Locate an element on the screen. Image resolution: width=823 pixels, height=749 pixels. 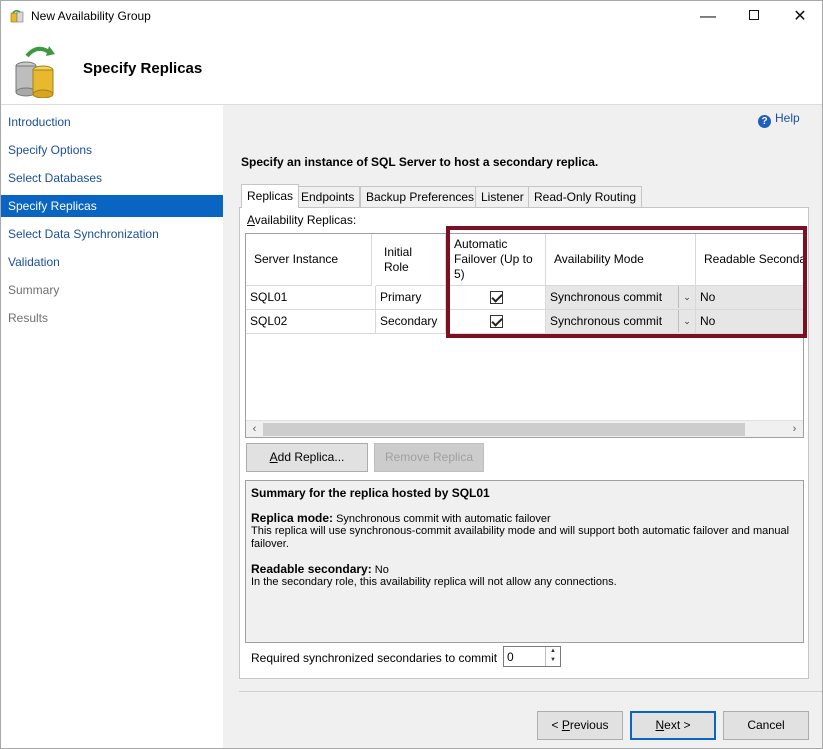
cell-initial-role: Secondary is located at coordinates (411, 322).